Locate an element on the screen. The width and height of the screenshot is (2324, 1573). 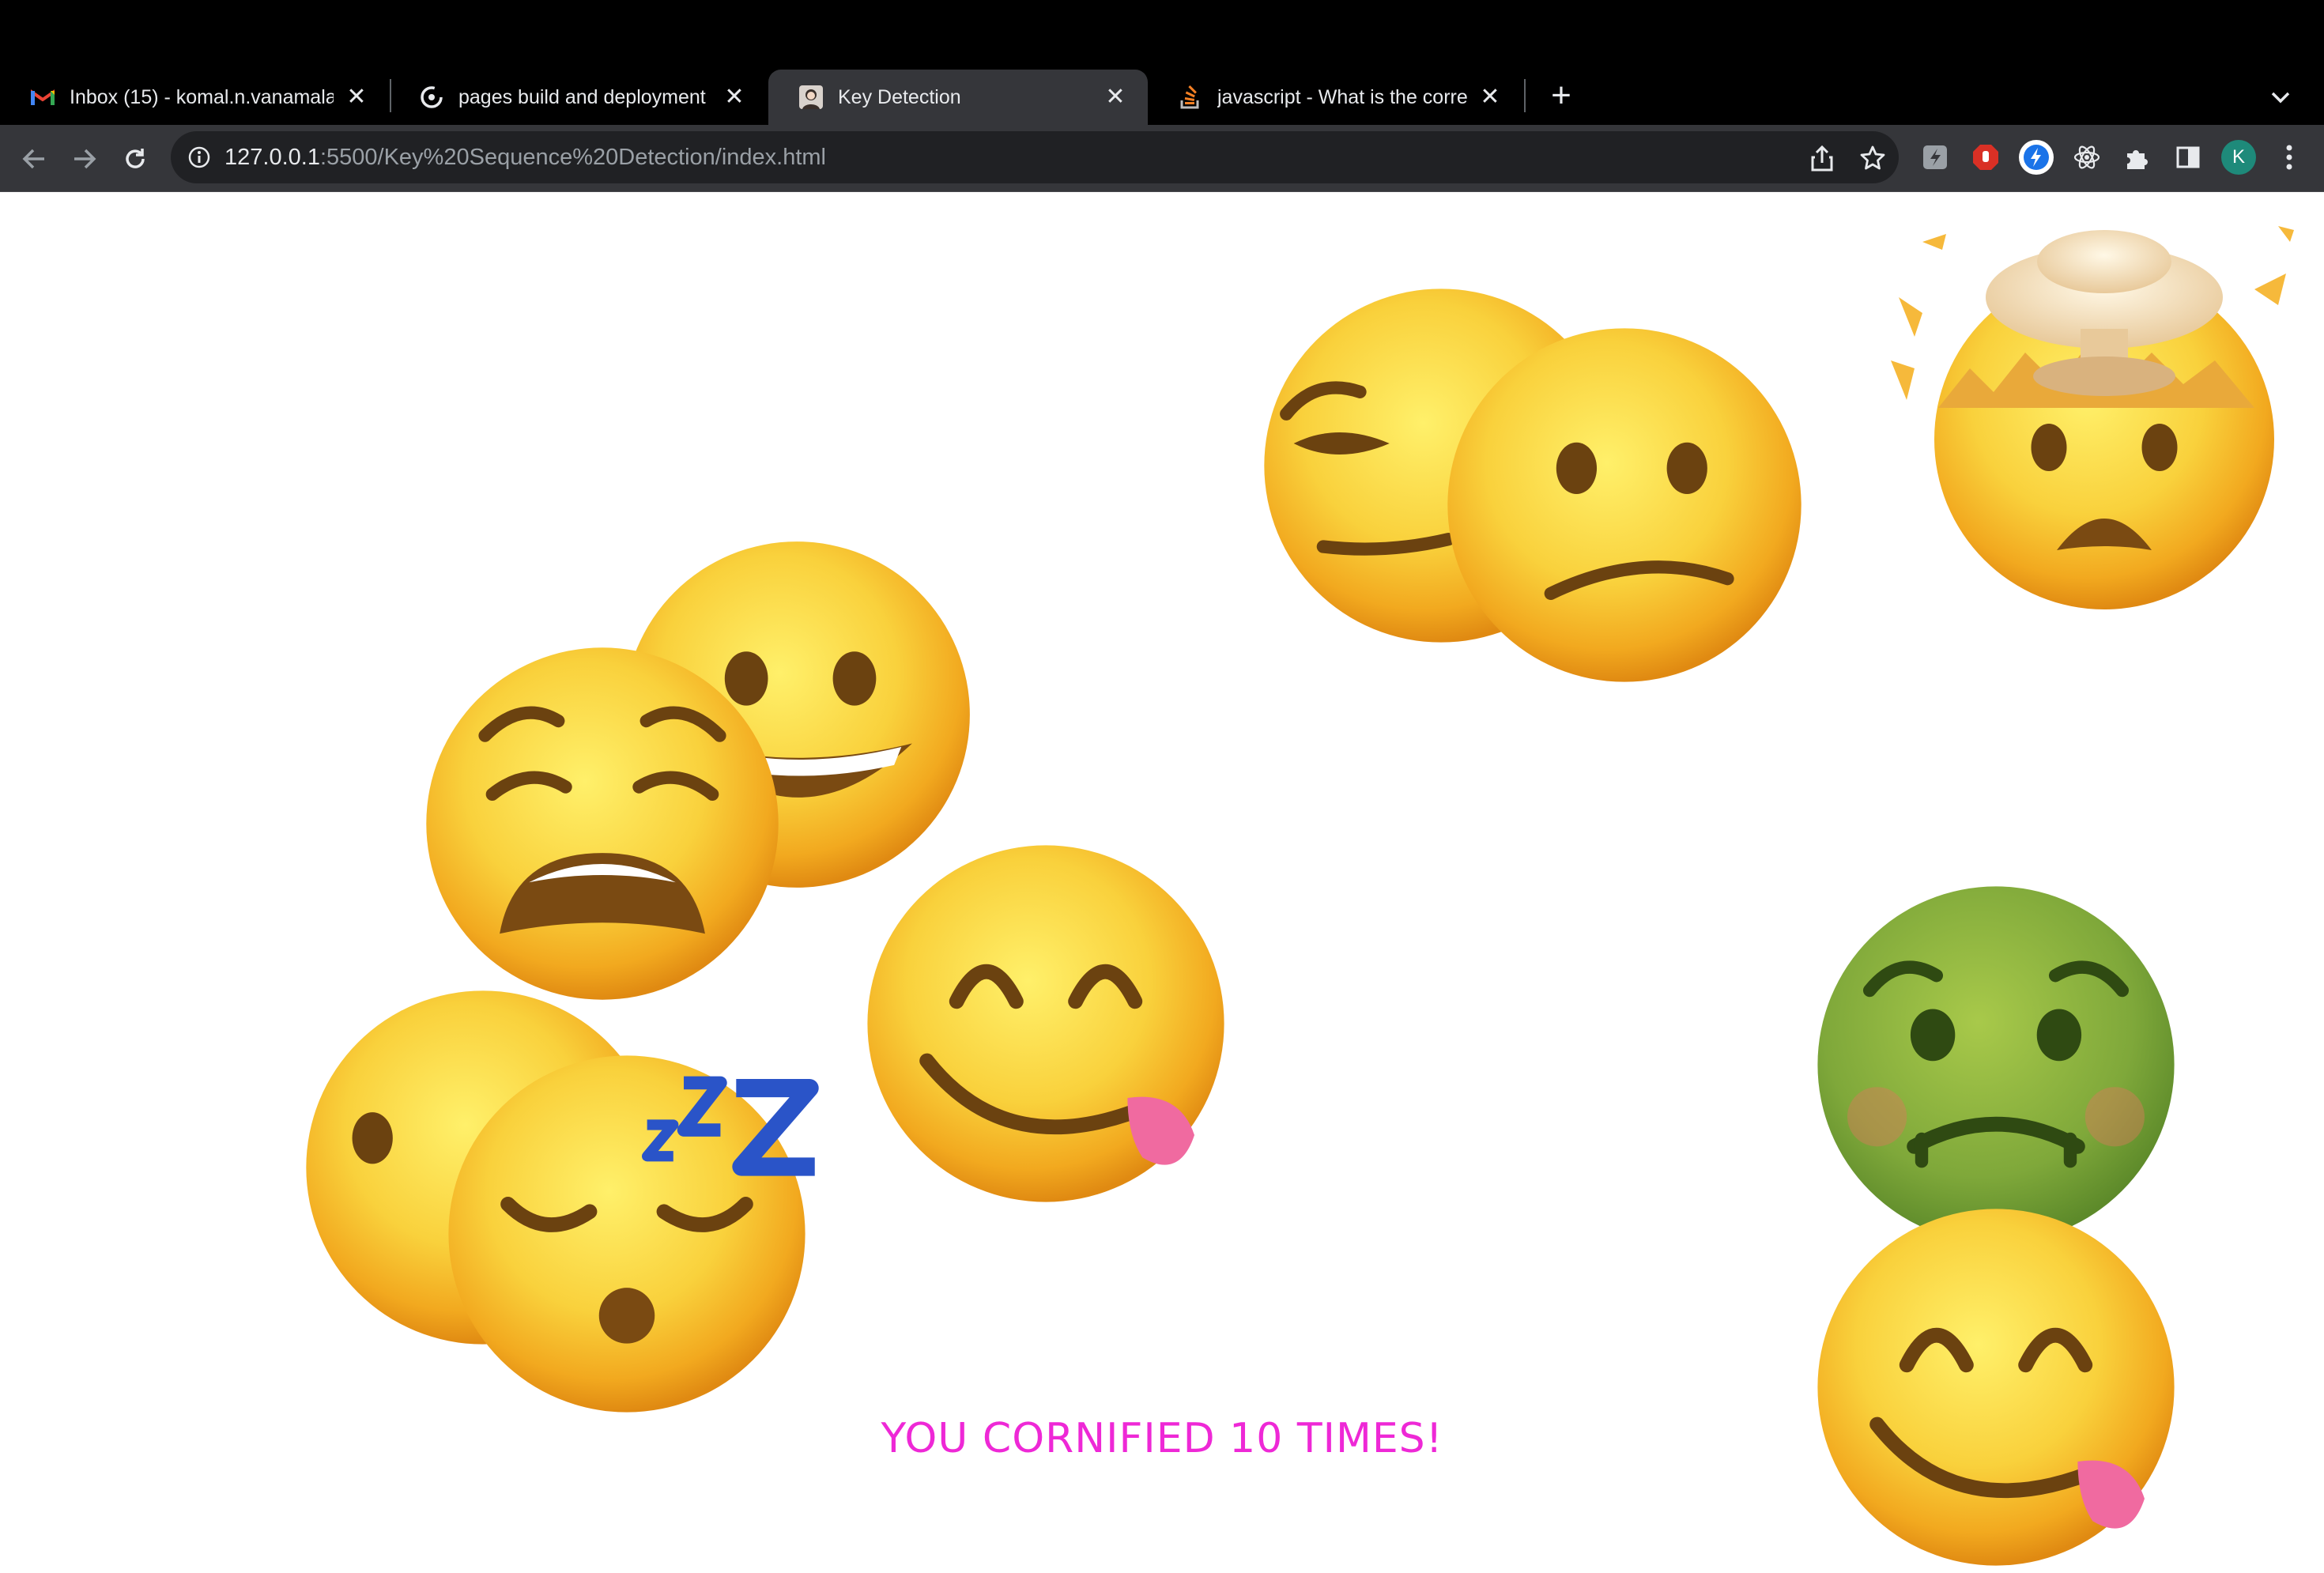
cornify-count-message: YOU CORNIFIED 10 TIMES! is located at coordinates (1162, 1438).